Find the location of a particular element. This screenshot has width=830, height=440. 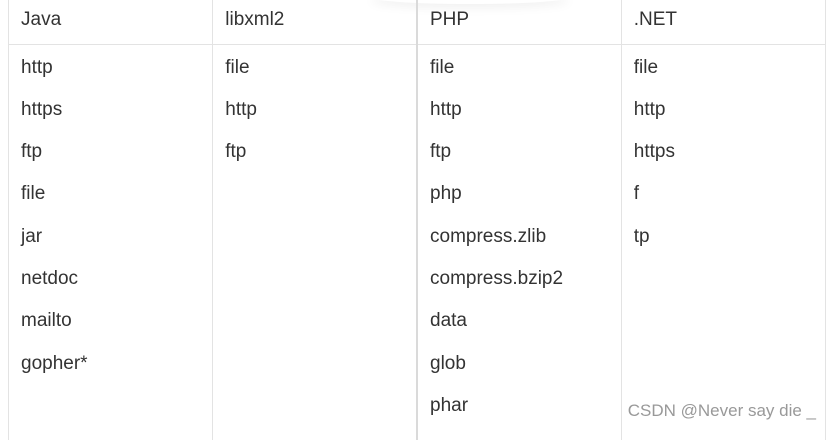

protocol-item: compress.zlib is located at coordinates (488, 236).